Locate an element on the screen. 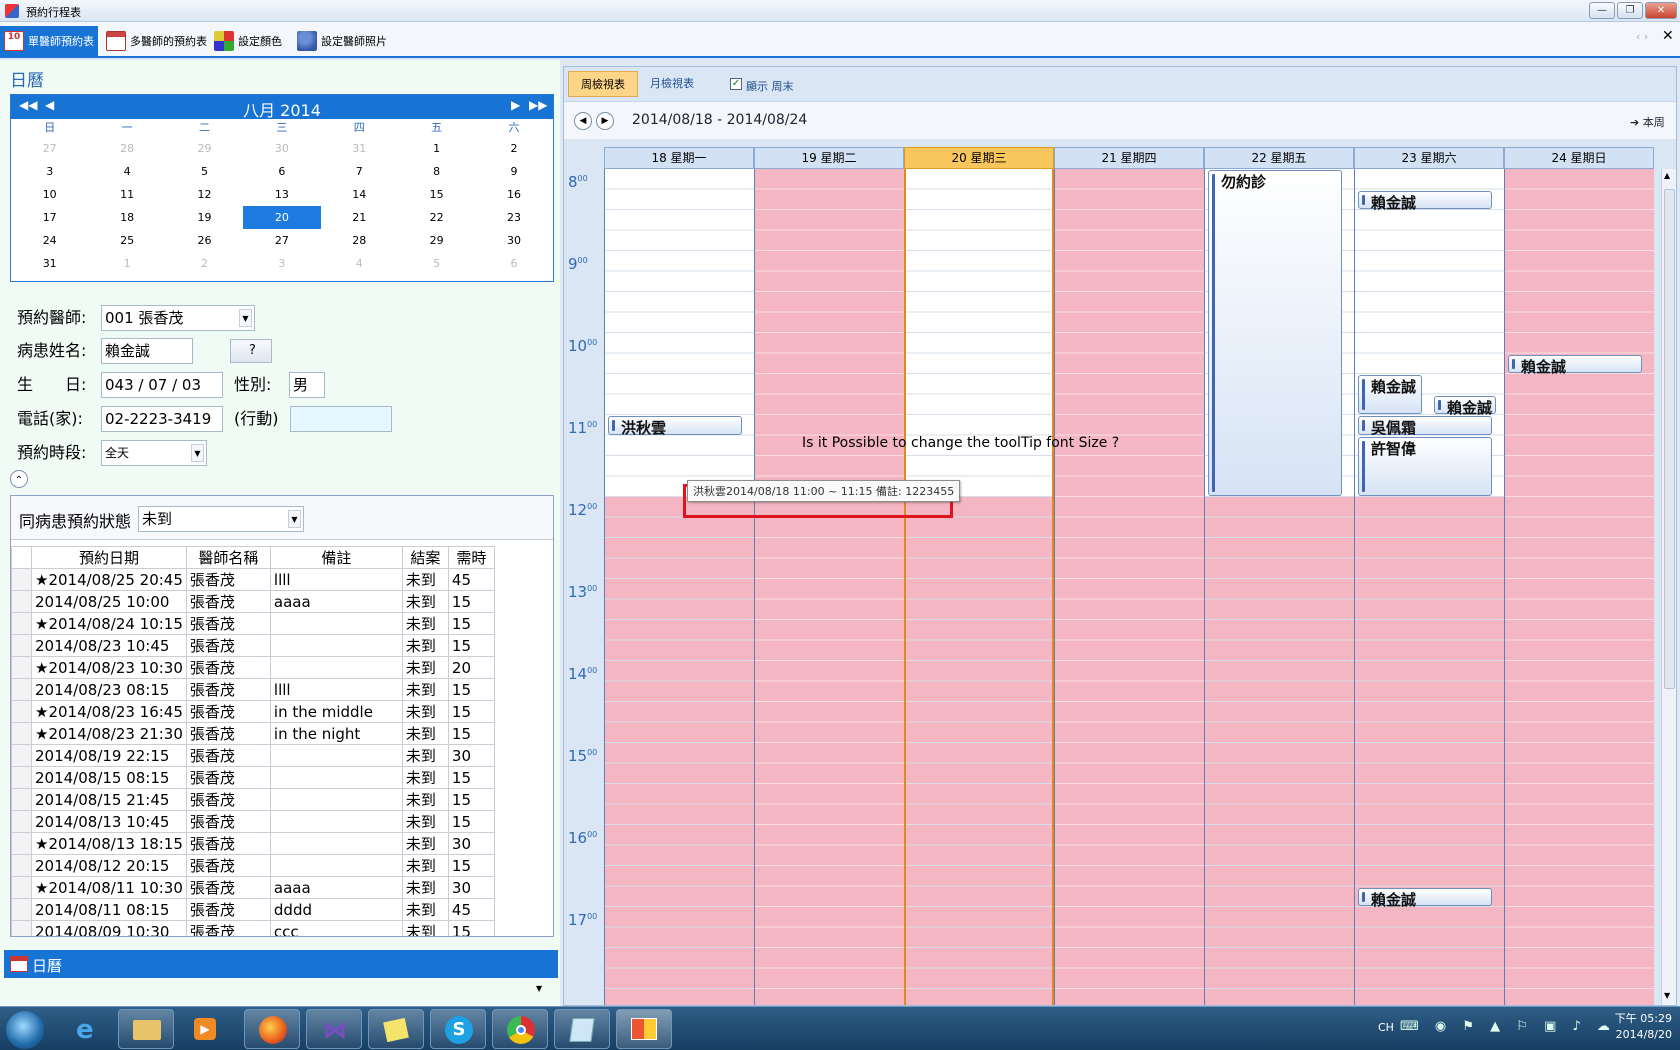 This screenshot has height=1050, width=1680. calendar-day: 12 is located at coordinates (204, 194).